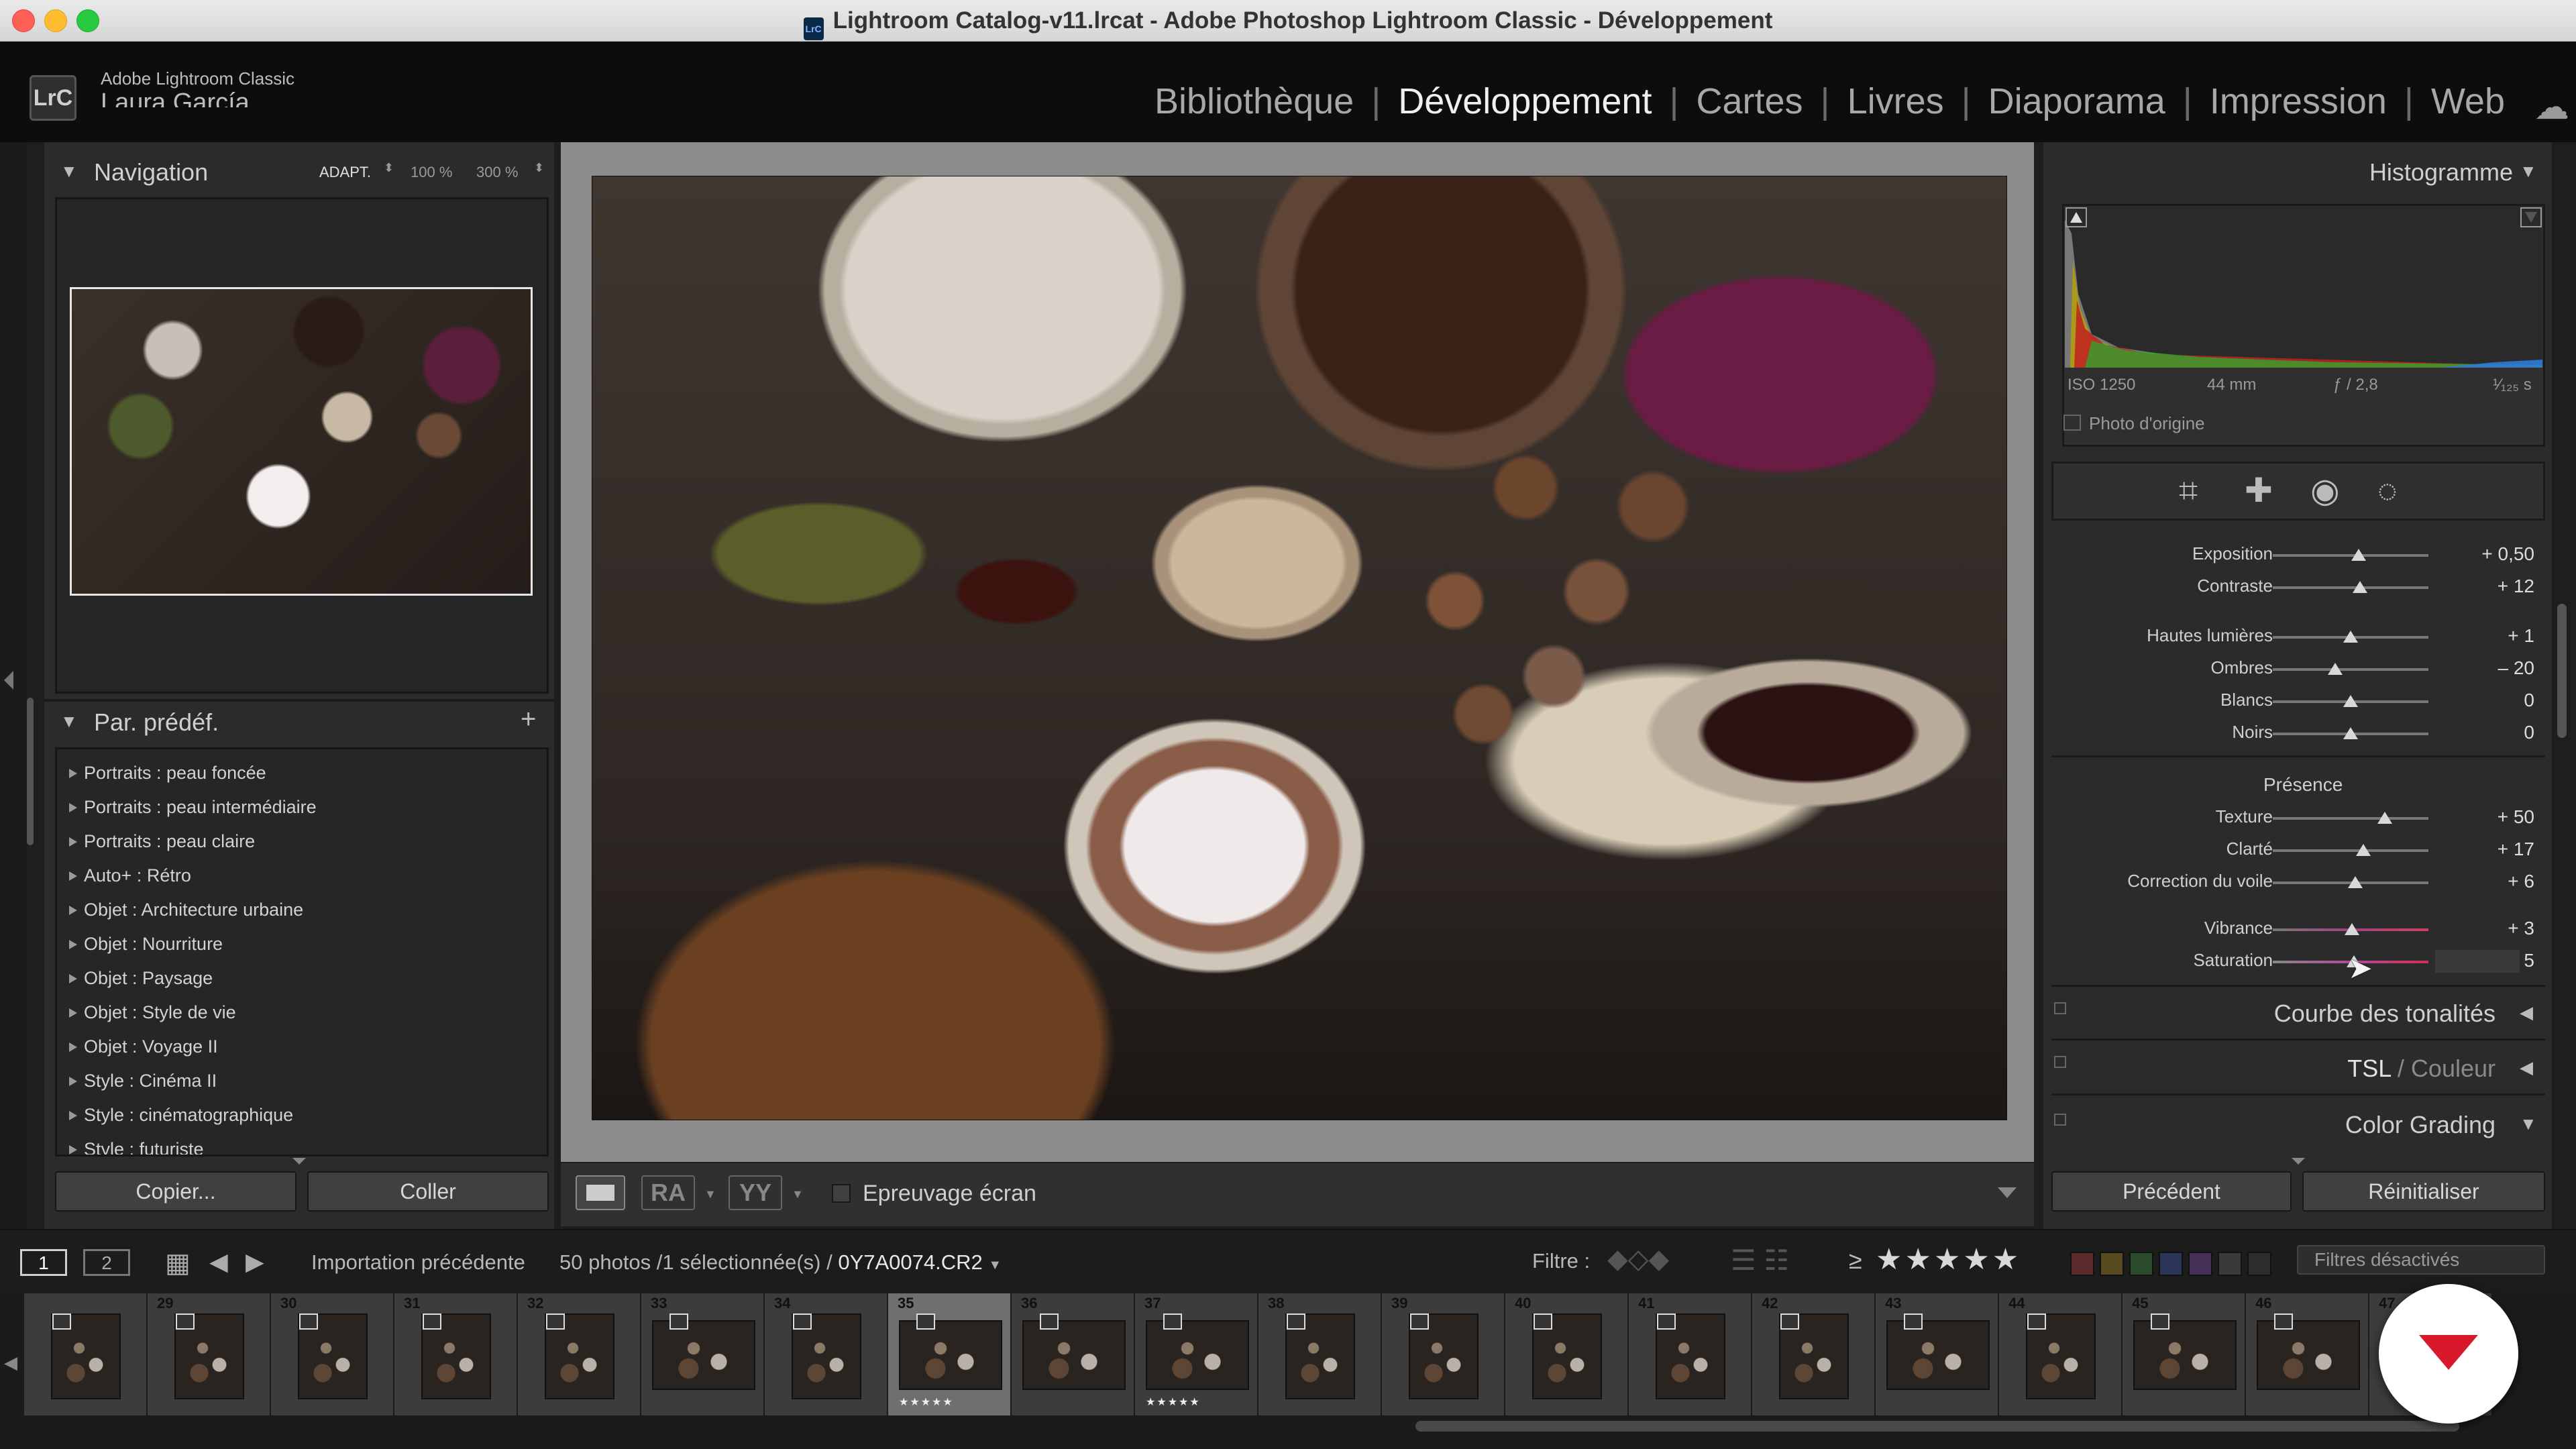 The height and width of the screenshot is (1449, 2576). What do you see at coordinates (2551, 107) in the screenshot?
I see `cloud-sync-icon: ☁` at bounding box center [2551, 107].